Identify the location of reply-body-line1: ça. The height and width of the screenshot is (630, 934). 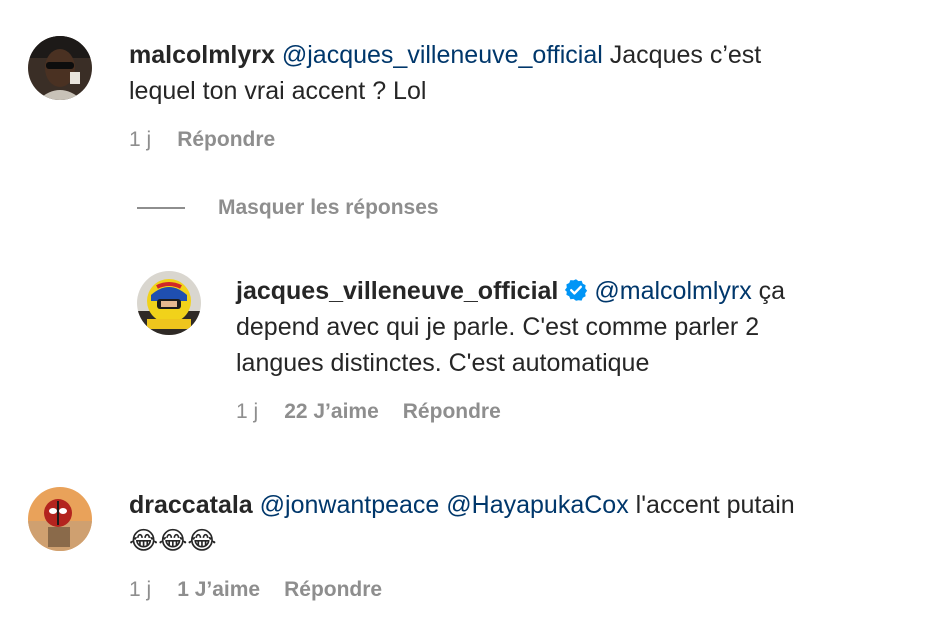
(772, 291).